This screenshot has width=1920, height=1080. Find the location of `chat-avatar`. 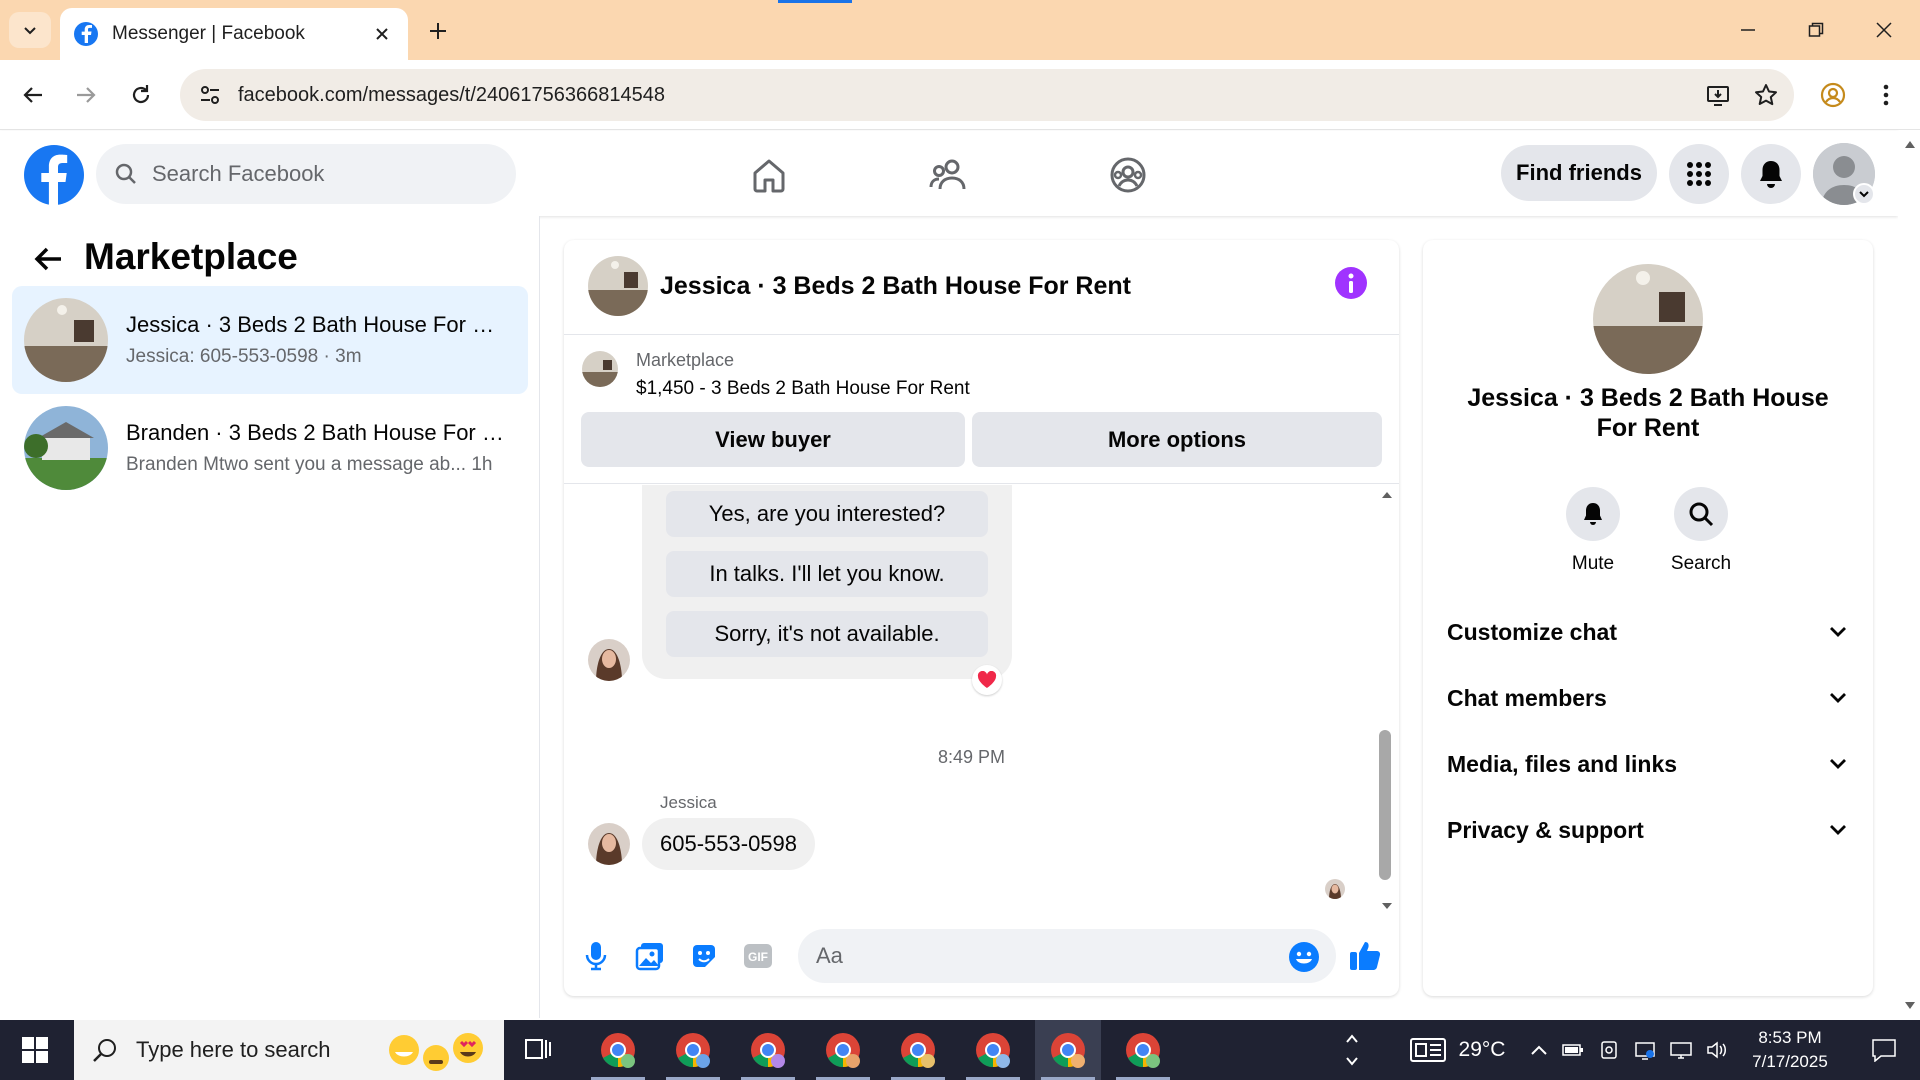

chat-avatar is located at coordinates (618, 286).